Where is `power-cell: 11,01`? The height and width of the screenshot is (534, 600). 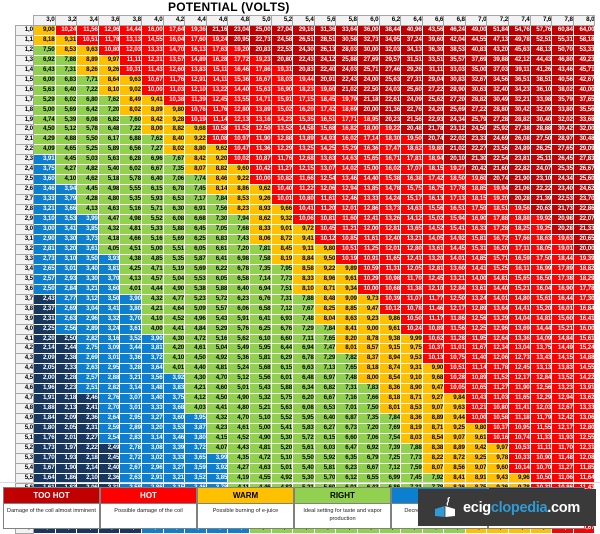
power-cell: 11,01 is located at coordinates (454, 349).